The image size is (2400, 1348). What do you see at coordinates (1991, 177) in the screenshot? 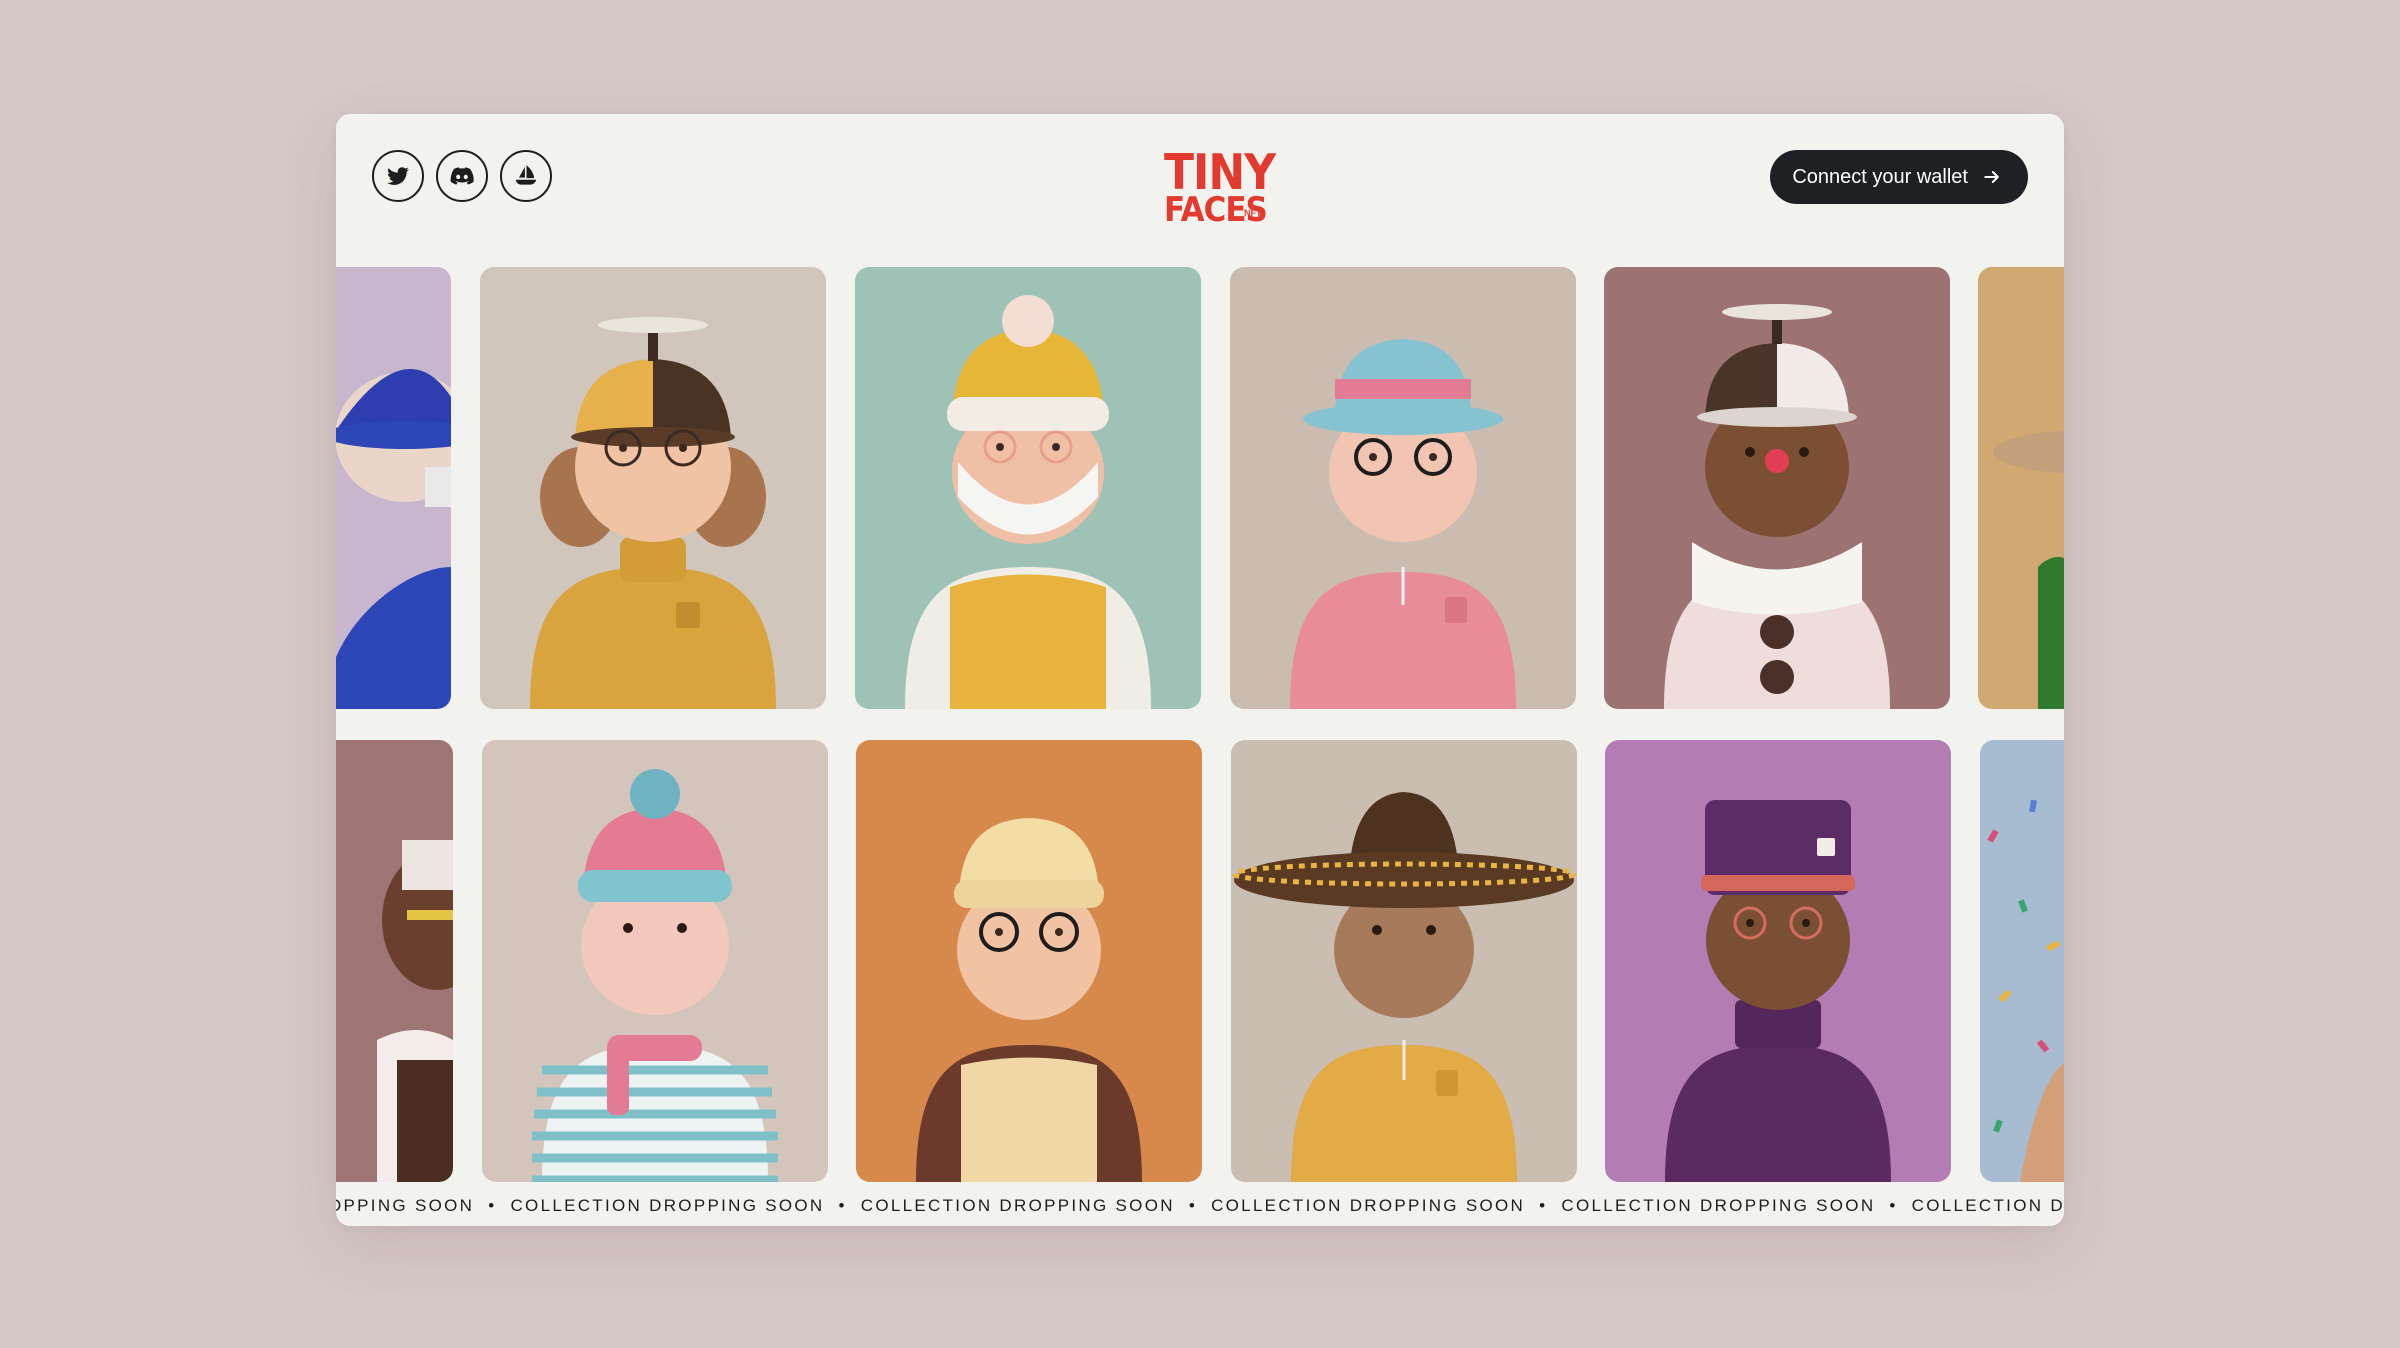
I see `arrow-right-icon` at bounding box center [1991, 177].